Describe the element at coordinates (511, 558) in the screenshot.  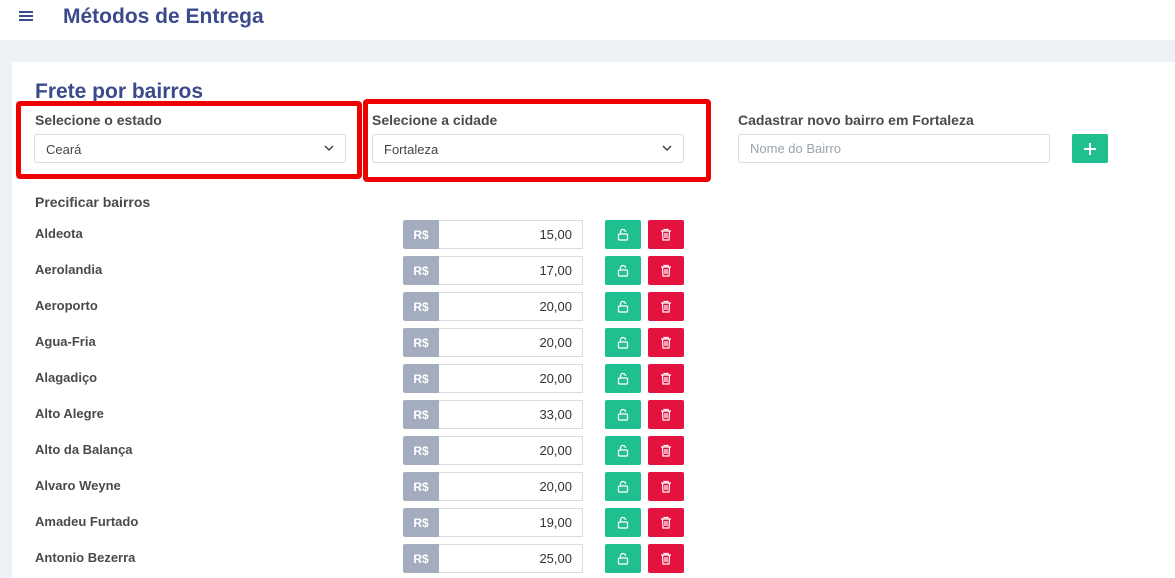
I see `price-input: 25,00` at that location.